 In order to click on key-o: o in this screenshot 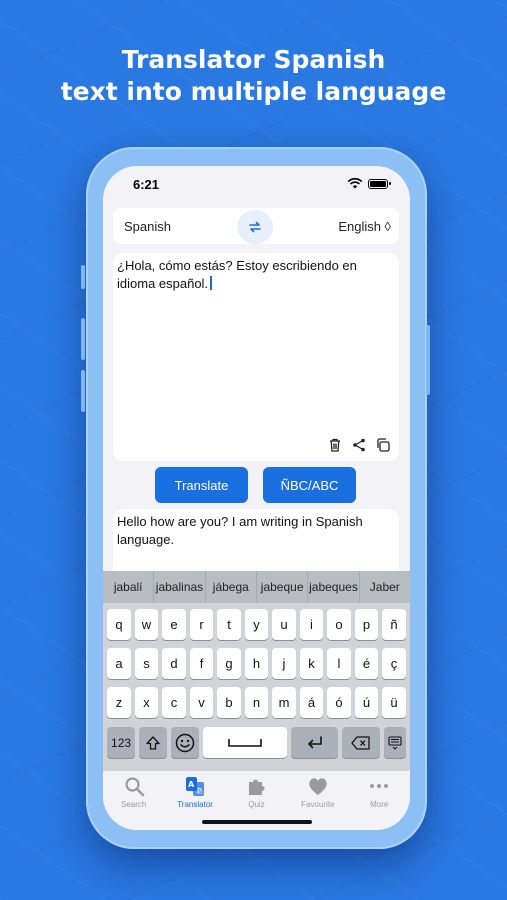, I will do `click(339, 624)`.